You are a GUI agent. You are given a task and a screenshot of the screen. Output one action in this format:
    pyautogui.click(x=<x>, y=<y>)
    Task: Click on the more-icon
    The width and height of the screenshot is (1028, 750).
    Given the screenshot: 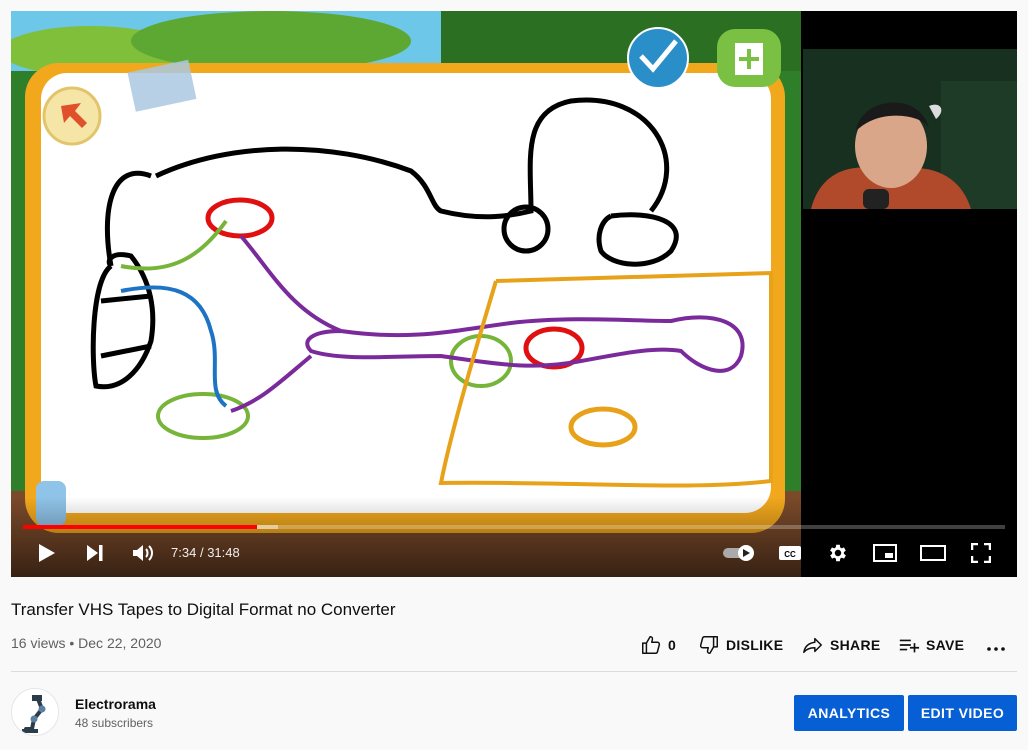 What is the action you would take?
    pyautogui.click(x=996, y=649)
    